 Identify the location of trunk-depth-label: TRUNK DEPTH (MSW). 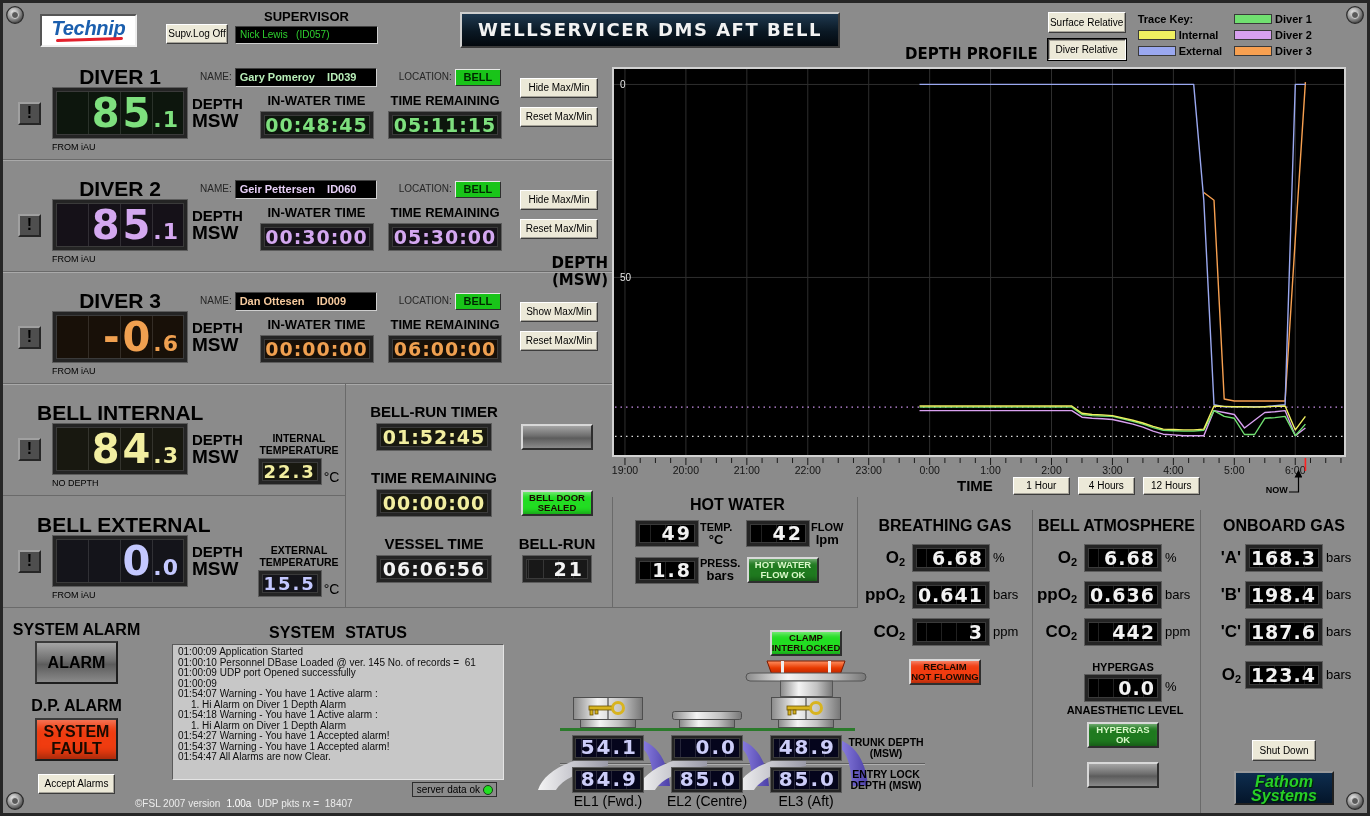
(886, 748).